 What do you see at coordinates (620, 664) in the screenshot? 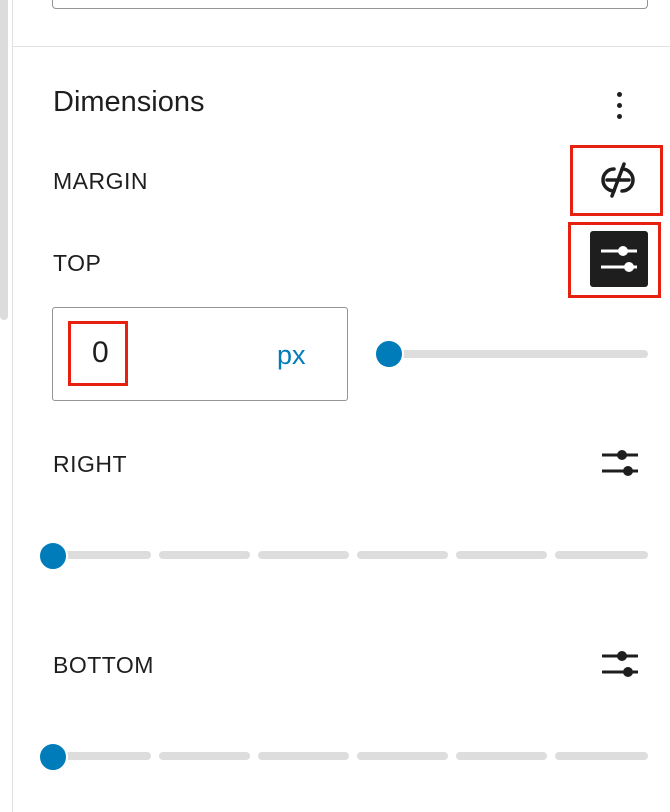
I see `bottom-custom-settings-icon` at bounding box center [620, 664].